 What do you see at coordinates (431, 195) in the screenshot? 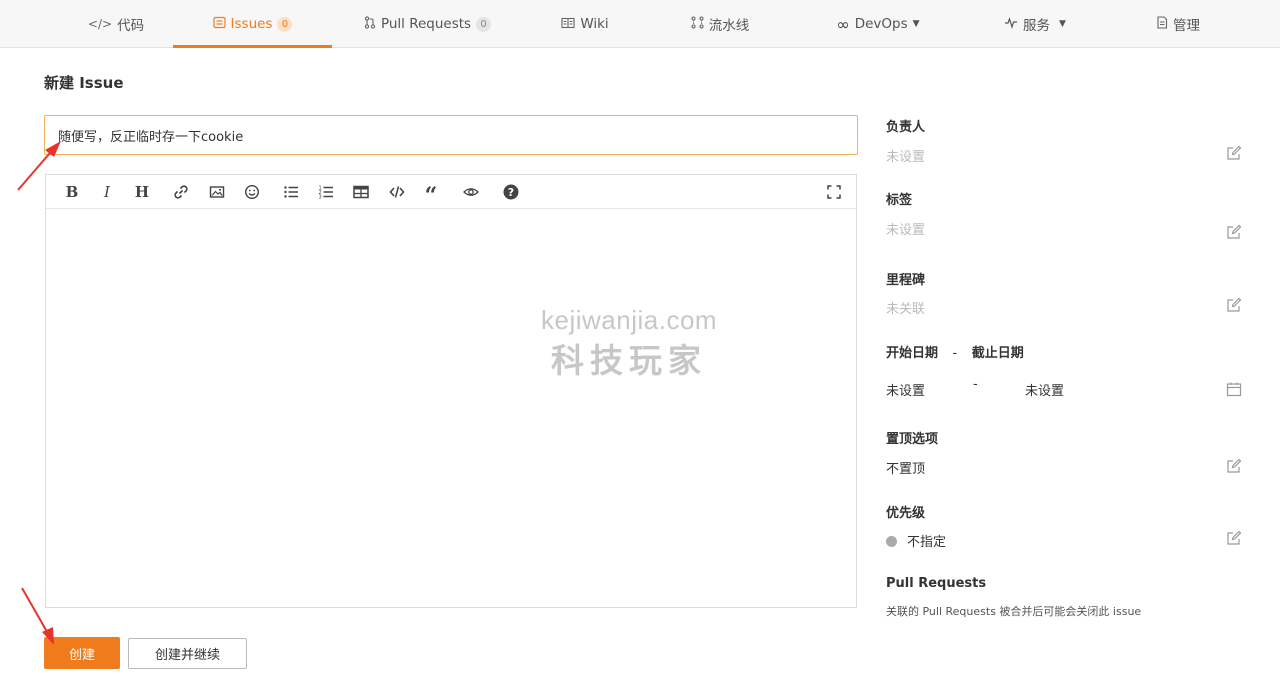
I see `quote-icon: “` at bounding box center [431, 195].